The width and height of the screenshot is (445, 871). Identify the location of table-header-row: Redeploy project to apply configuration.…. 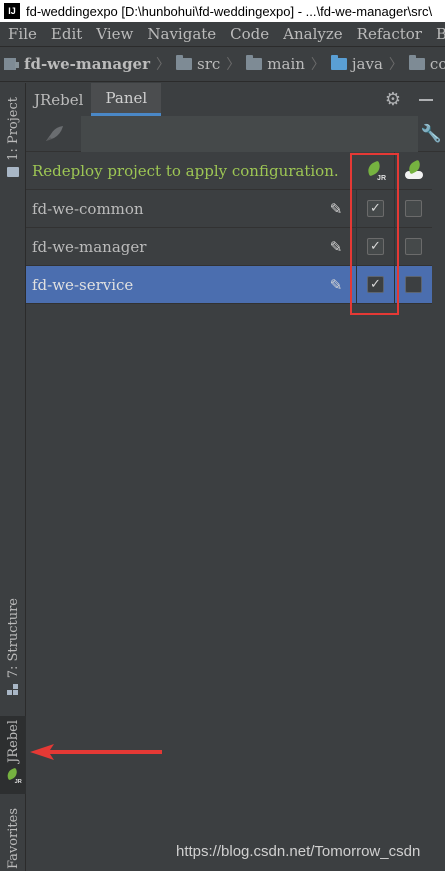
(229, 170).